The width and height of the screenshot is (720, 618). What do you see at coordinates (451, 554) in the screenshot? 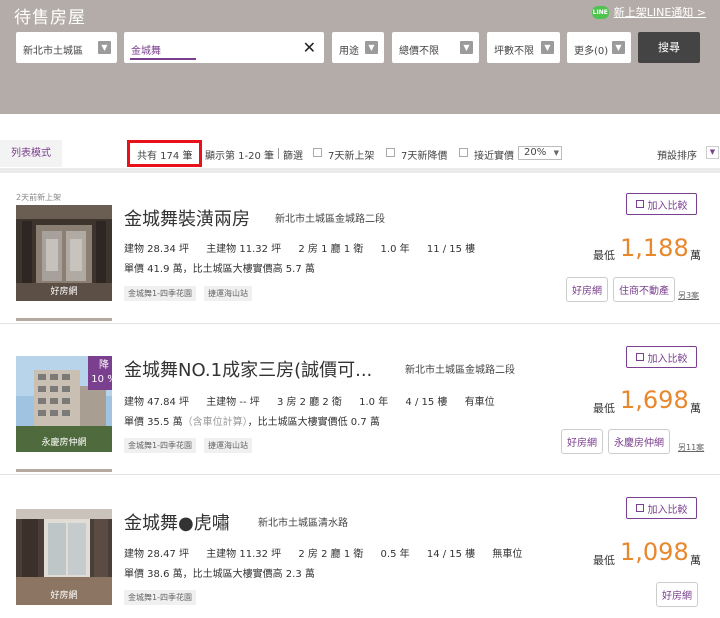
I see `spec-floor: 14 / 15 樓` at bounding box center [451, 554].